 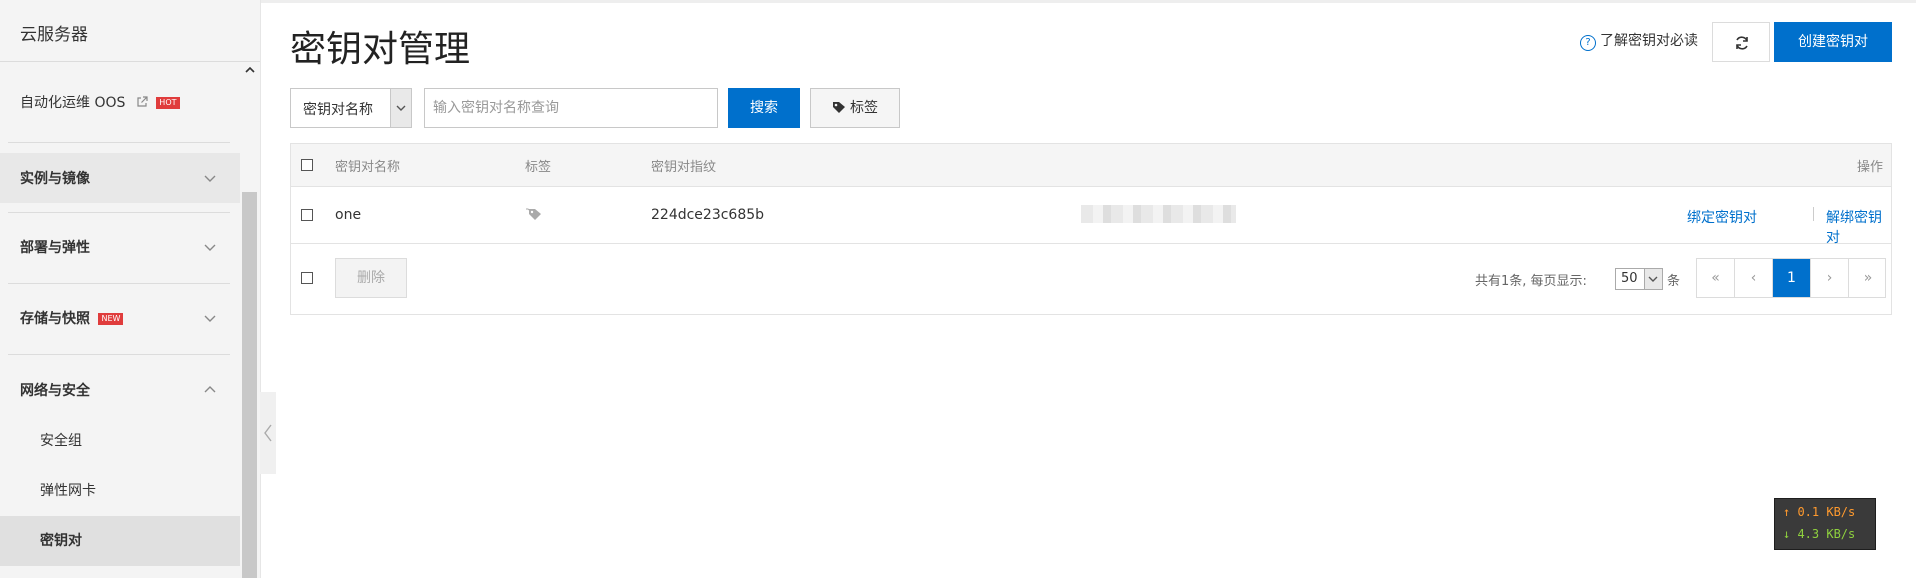 What do you see at coordinates (348, 215) in the screenshot?
I see `keypair-name: one` at bounding box center [348, 215].